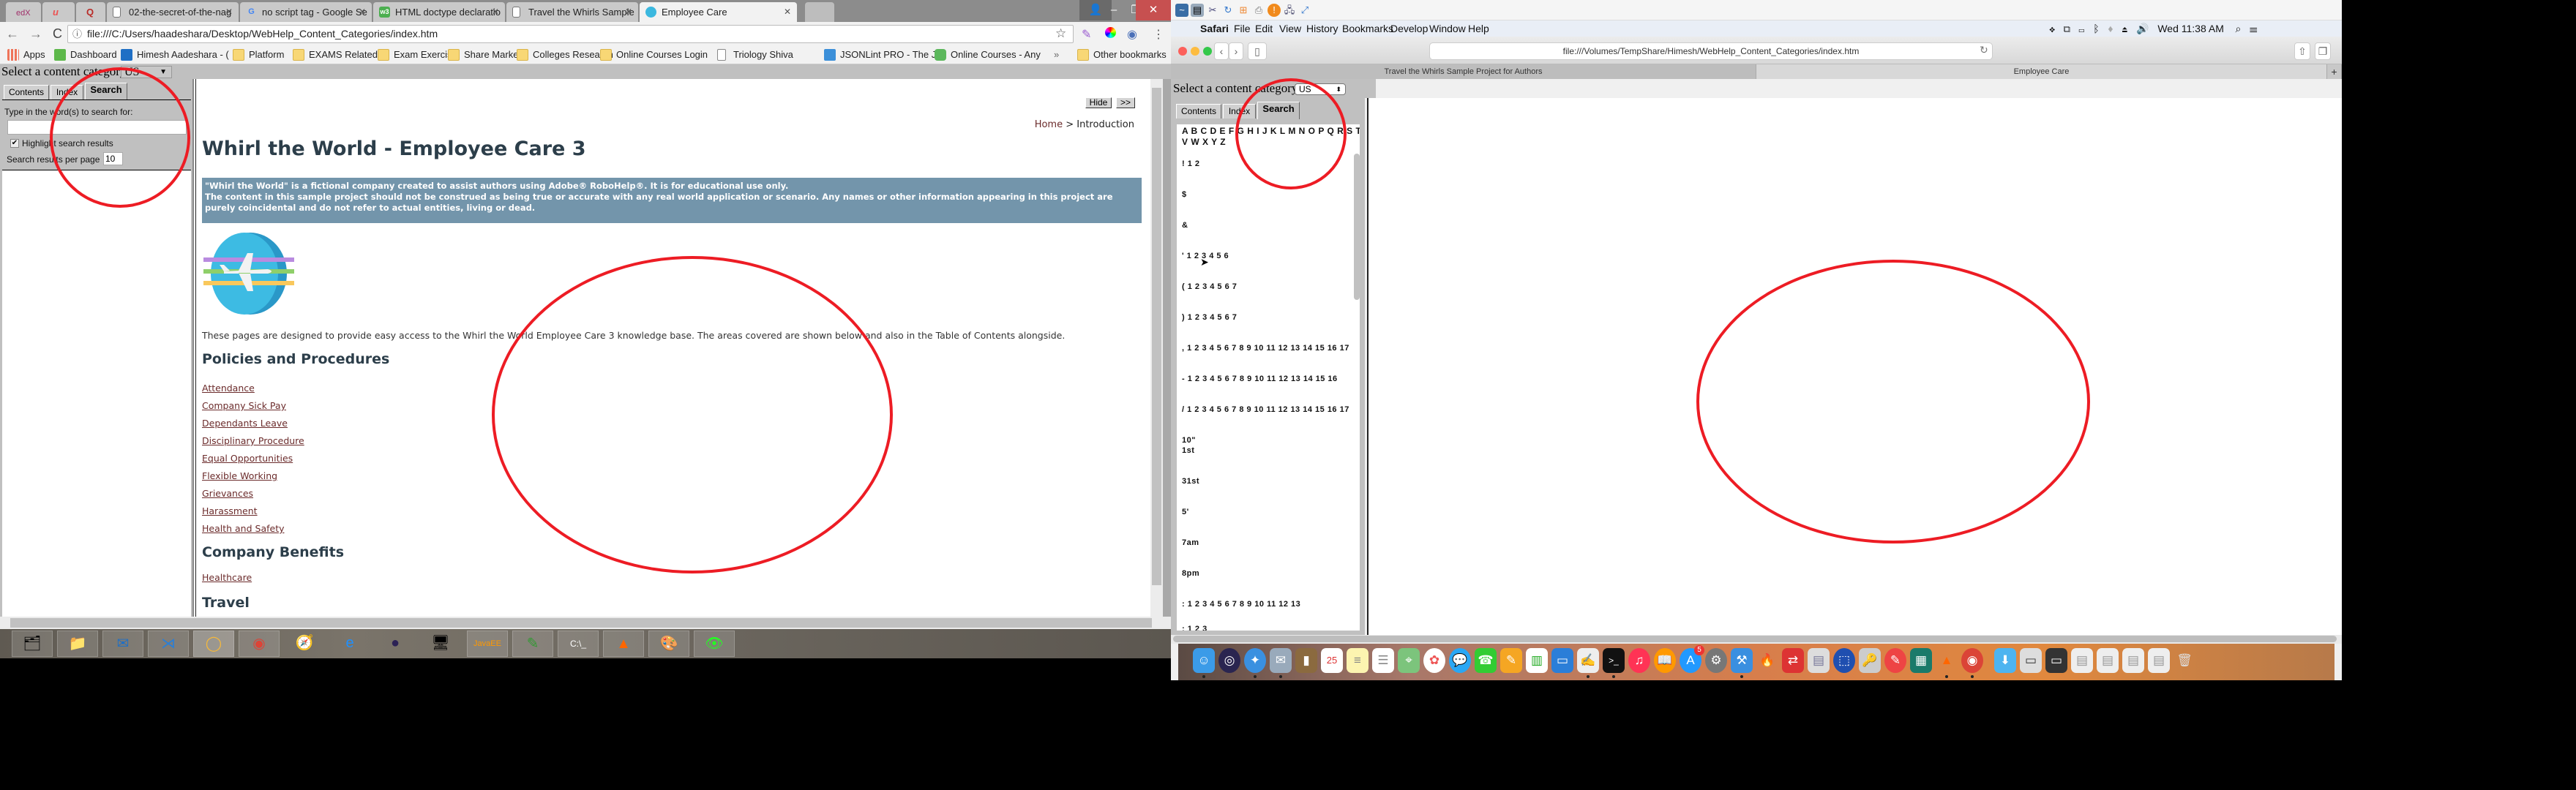  What do you see at coordinates (1184, 195) in the screenshot?
I see `index-entry: $` at bounding box center [1184, 195].